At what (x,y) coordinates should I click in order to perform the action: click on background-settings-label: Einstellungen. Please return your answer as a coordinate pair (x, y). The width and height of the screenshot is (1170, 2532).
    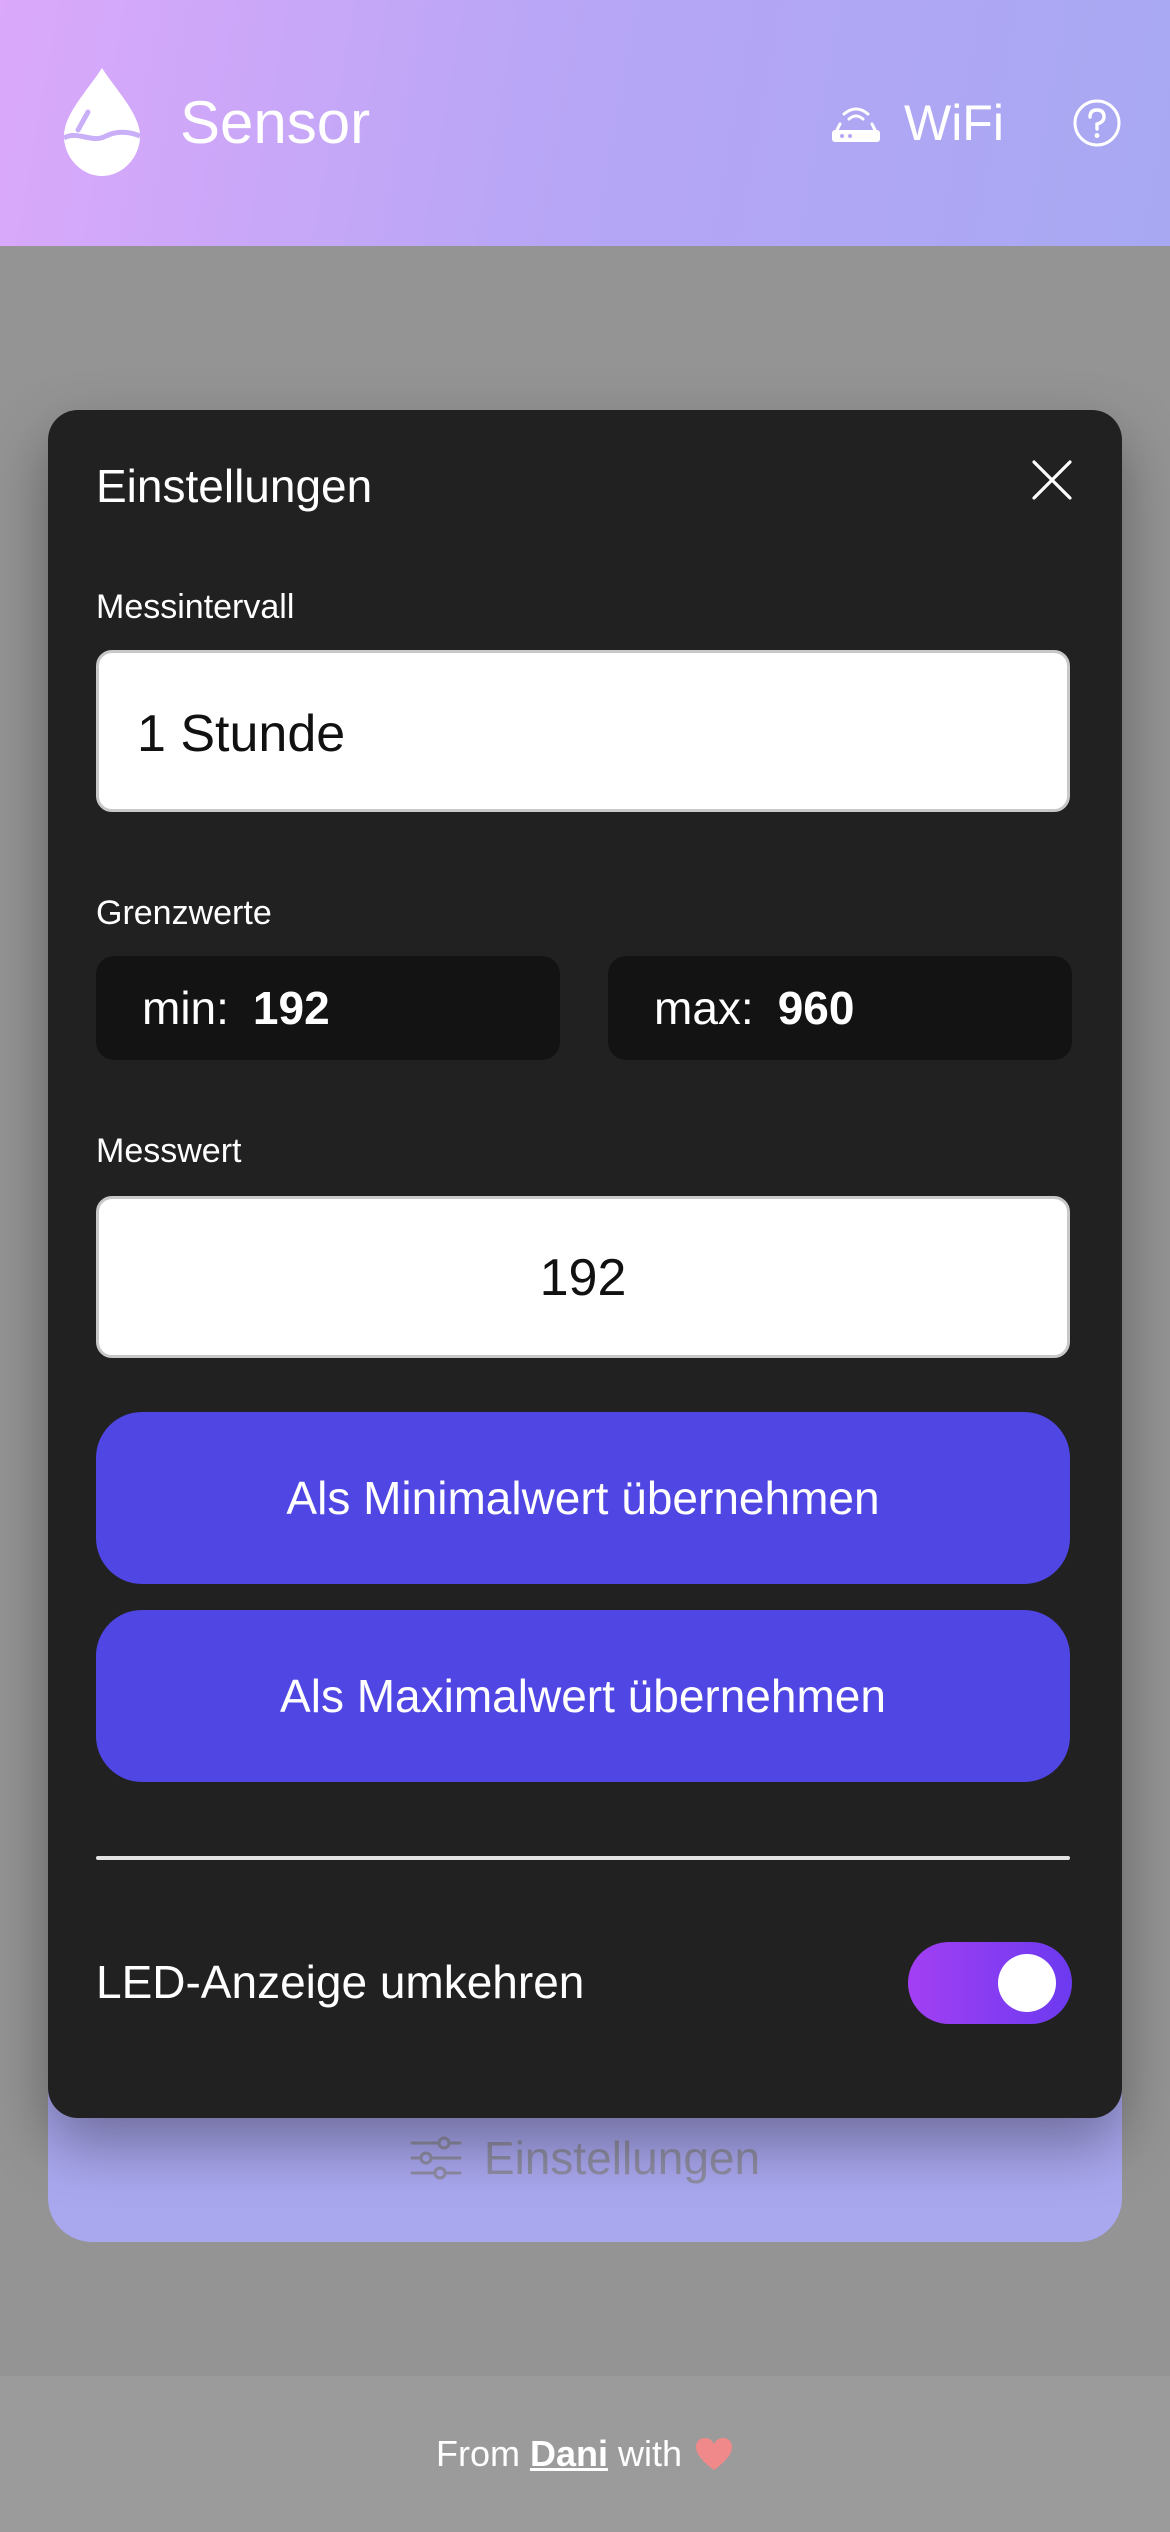
    Looking at the image, I should click on (622, 2158).